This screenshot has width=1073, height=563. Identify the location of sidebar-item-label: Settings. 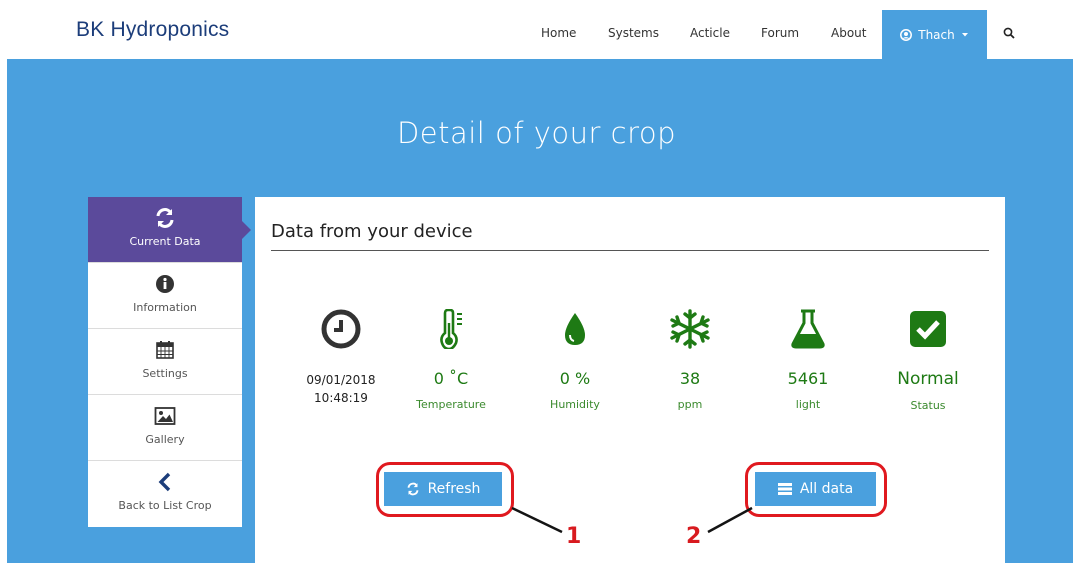
(165, 373).